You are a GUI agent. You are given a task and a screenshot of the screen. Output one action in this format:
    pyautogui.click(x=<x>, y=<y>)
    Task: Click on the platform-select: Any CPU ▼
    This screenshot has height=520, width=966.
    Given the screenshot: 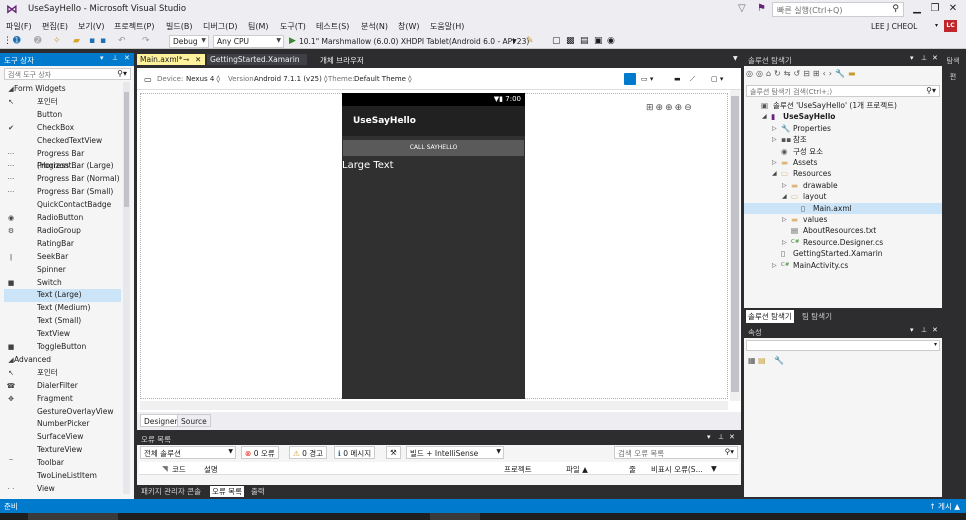 What is the action you would take?
    pyautogui.click(x=248, y=41)
    